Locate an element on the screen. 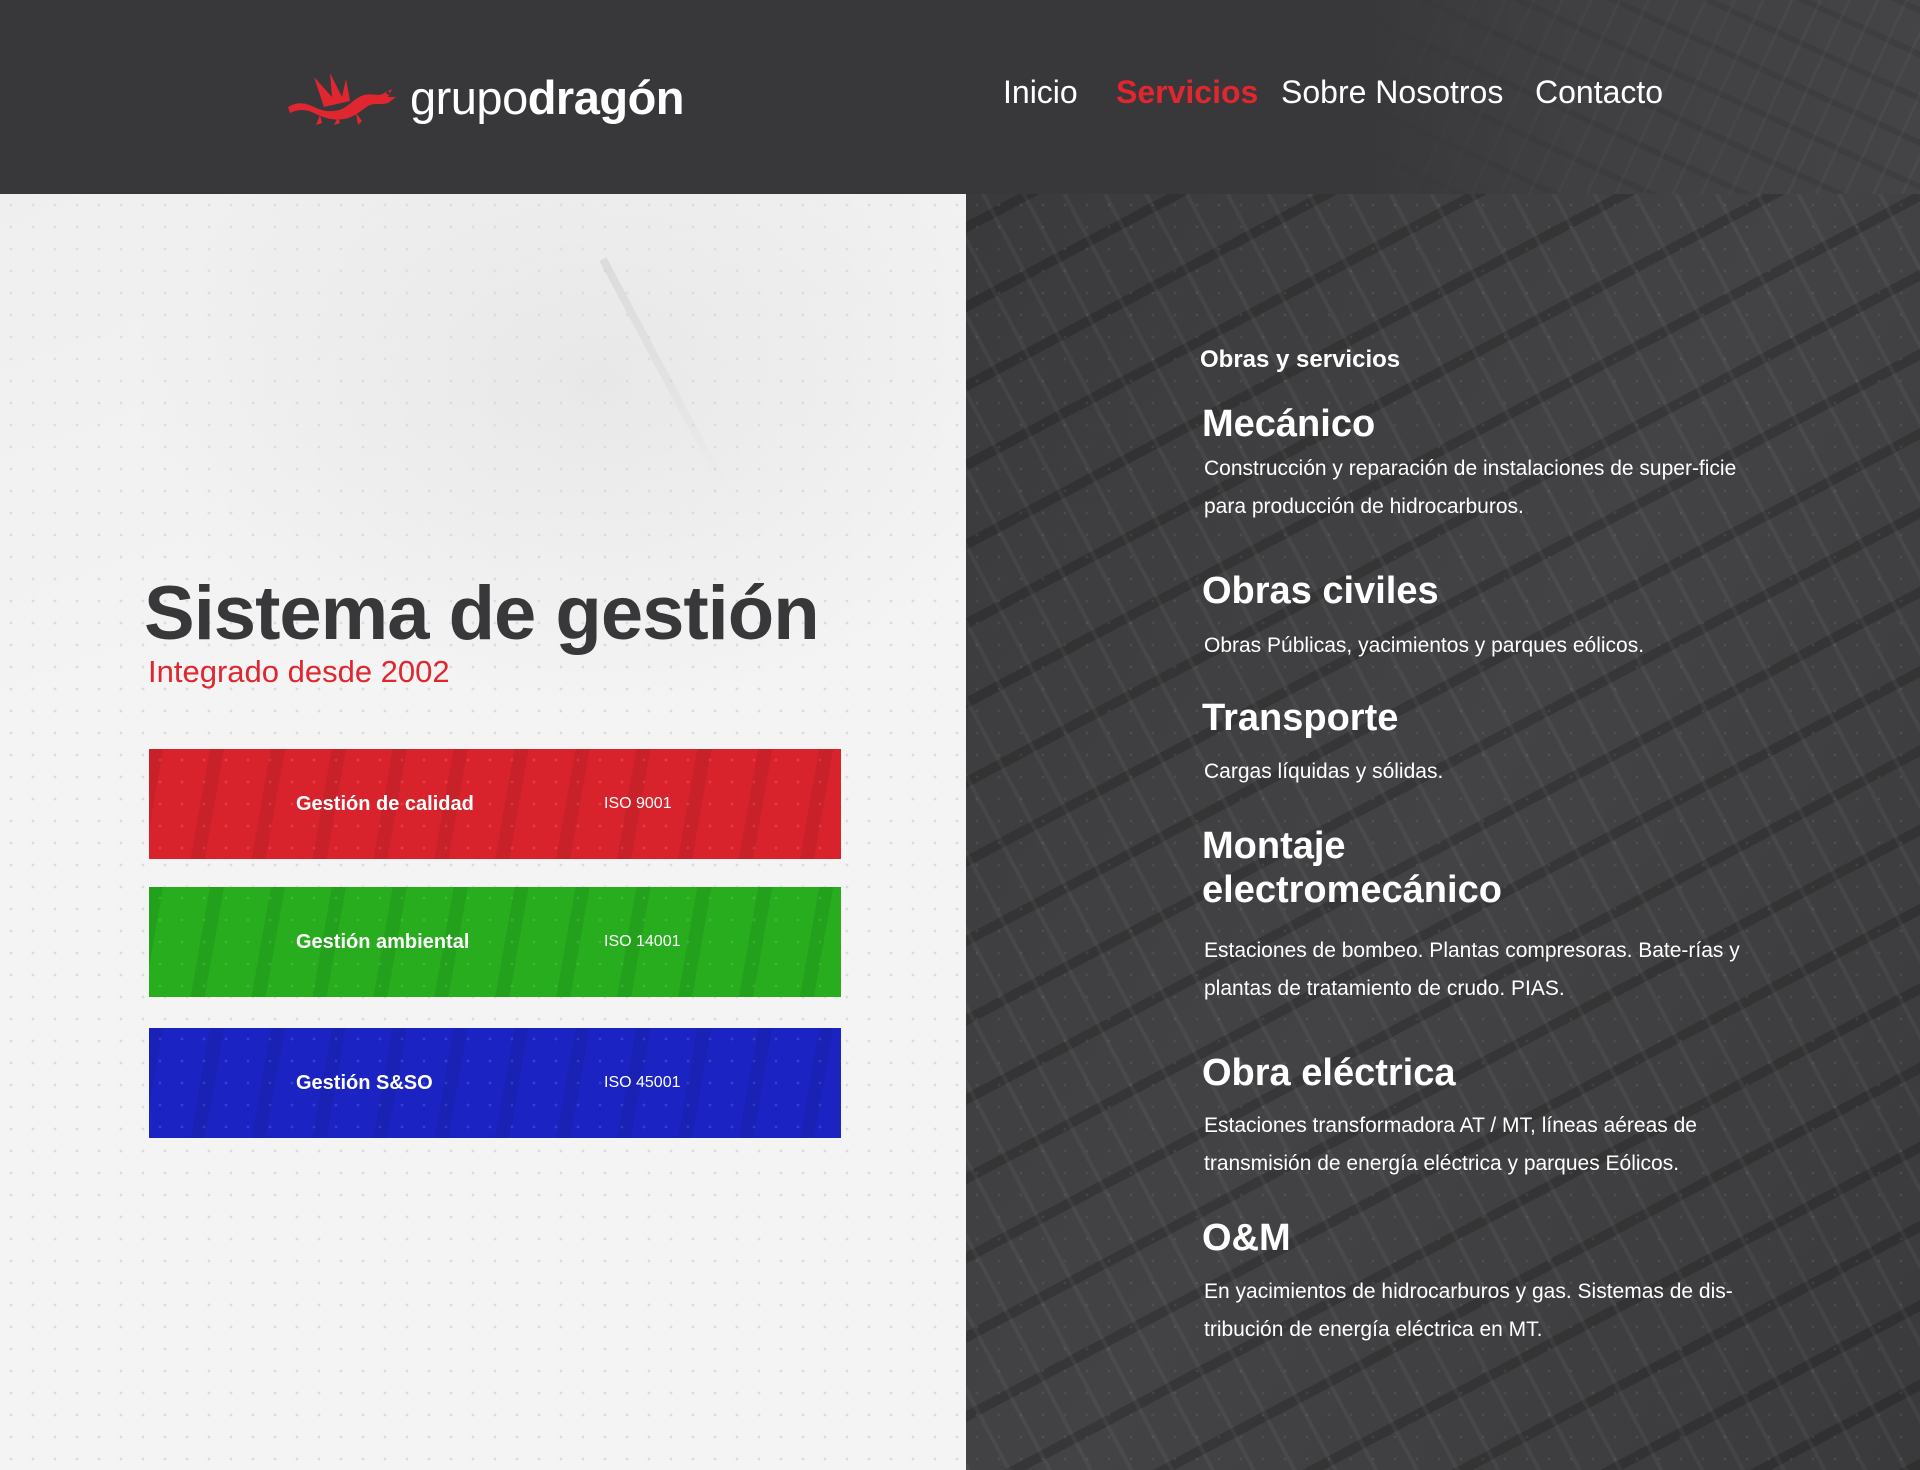 The image size is (1920, 1470). iso-card-health-safety: Gestión S&SO ISO 45001 is located at coordinates (495, 1083).